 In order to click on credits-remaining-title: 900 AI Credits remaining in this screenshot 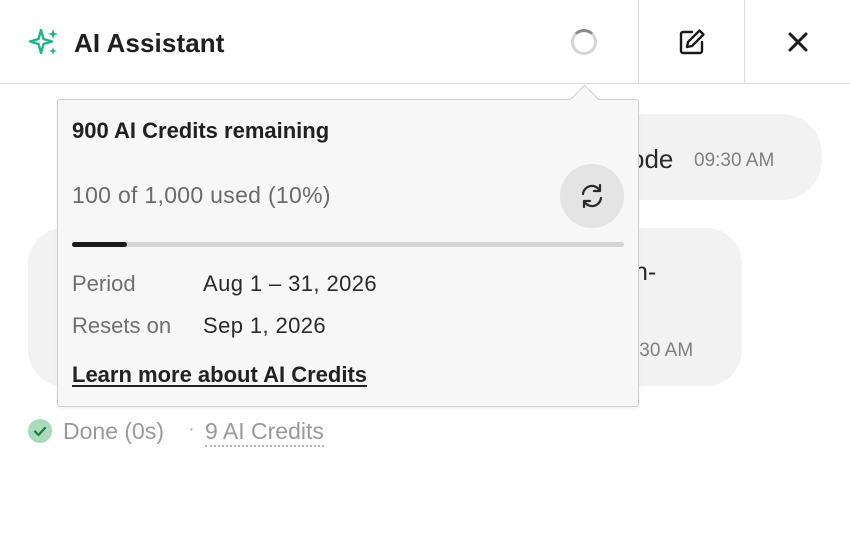, I will do `click(201, 130)`.